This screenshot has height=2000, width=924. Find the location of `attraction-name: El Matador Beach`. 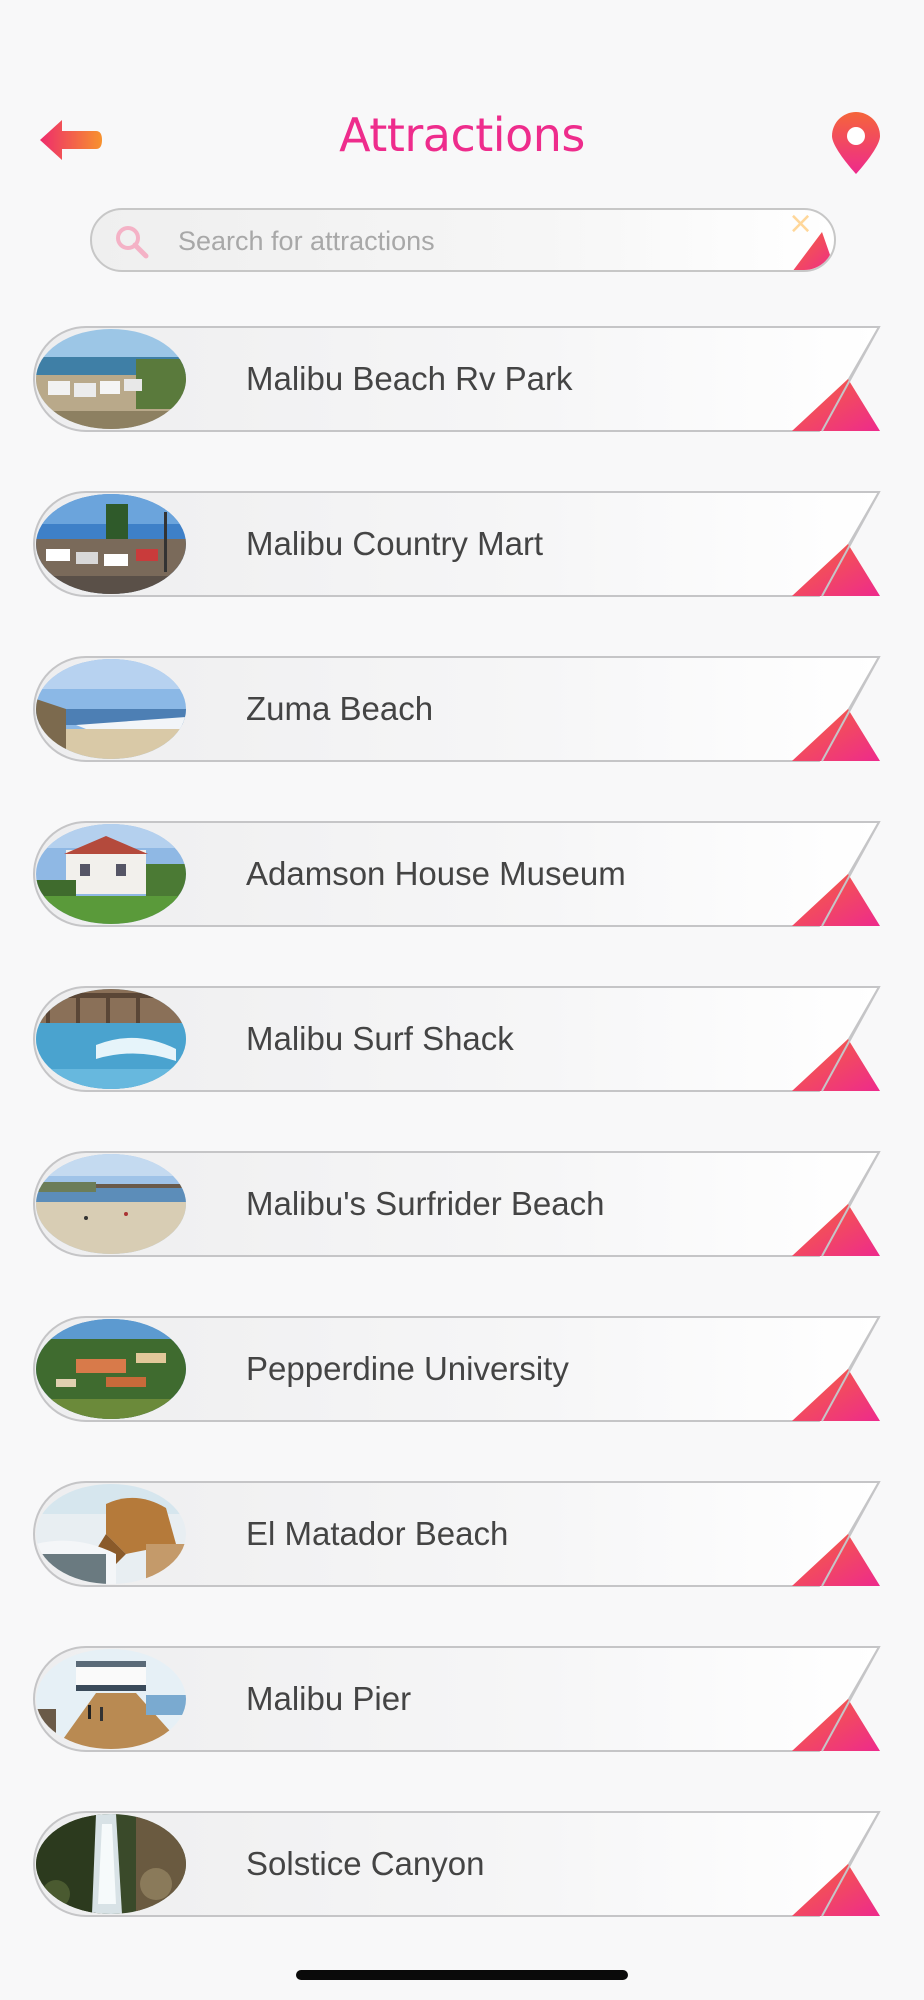

attraction-name: El Matador Beach is located at coordinates (377, 1533).